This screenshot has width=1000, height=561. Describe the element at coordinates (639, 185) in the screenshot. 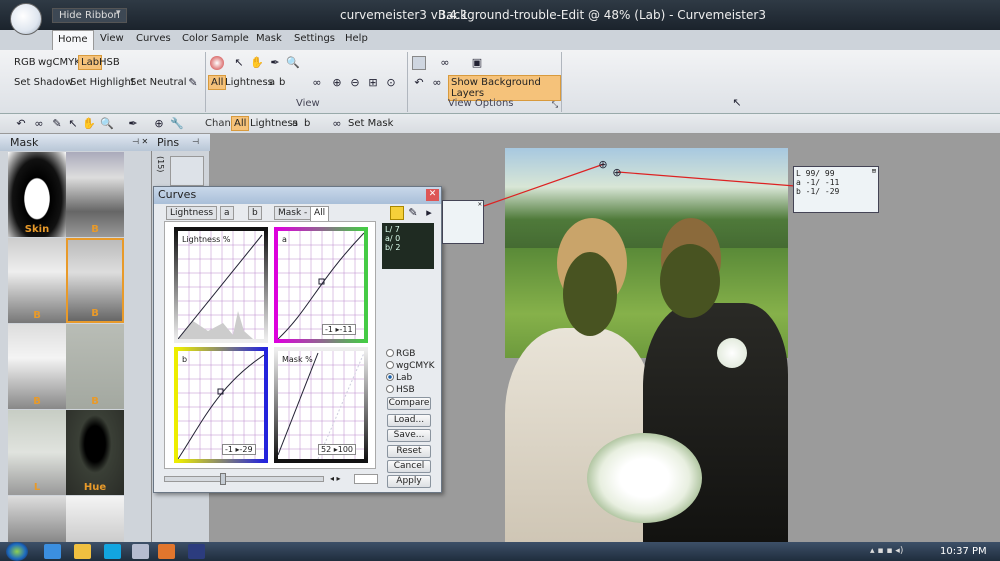

I see `sample-pointer-lines` at that location.